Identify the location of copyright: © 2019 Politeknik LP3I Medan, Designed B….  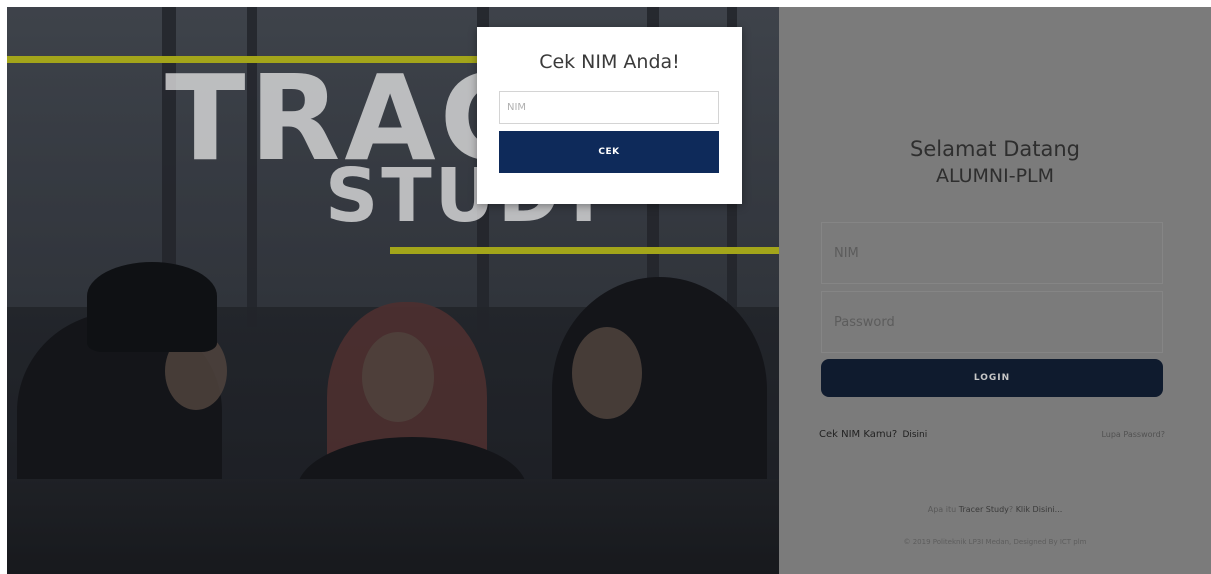
(995, 542).